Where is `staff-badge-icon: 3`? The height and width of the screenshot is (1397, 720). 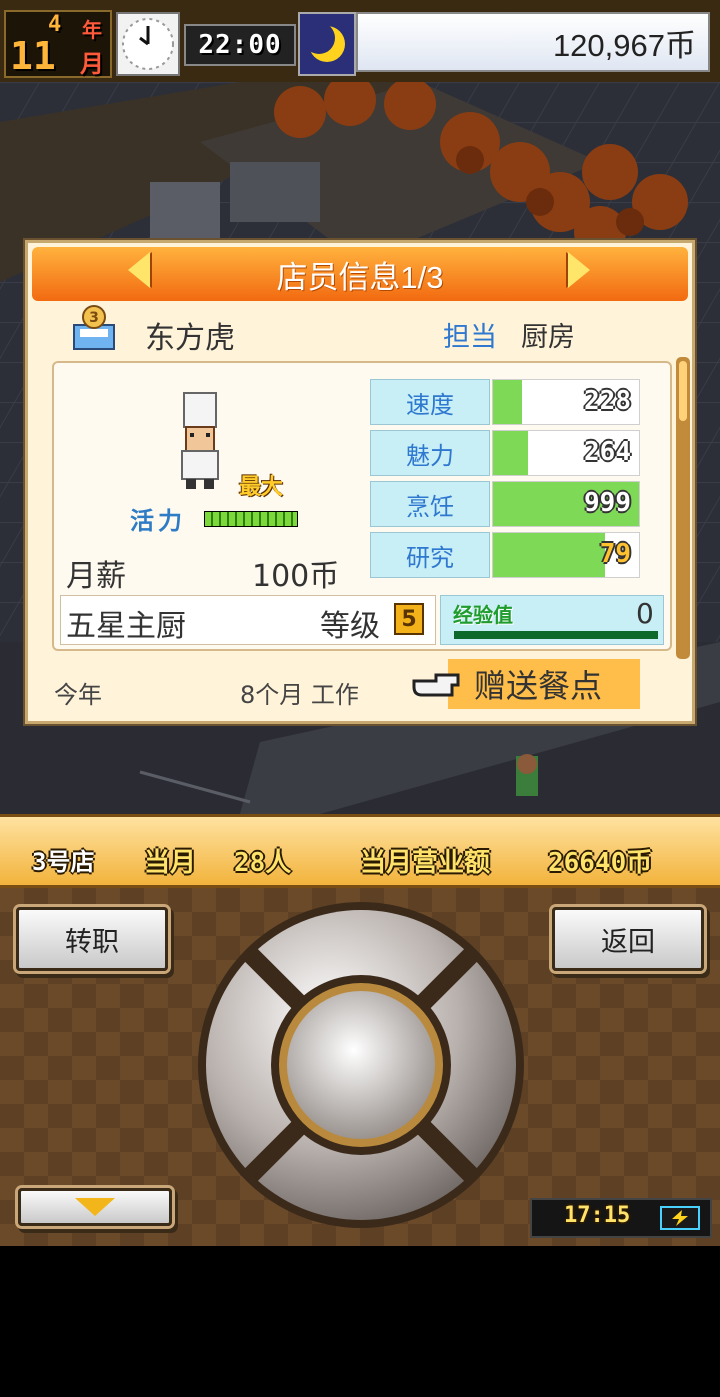 staff-badge-icon: 3 is located at coordinates (94, 328).